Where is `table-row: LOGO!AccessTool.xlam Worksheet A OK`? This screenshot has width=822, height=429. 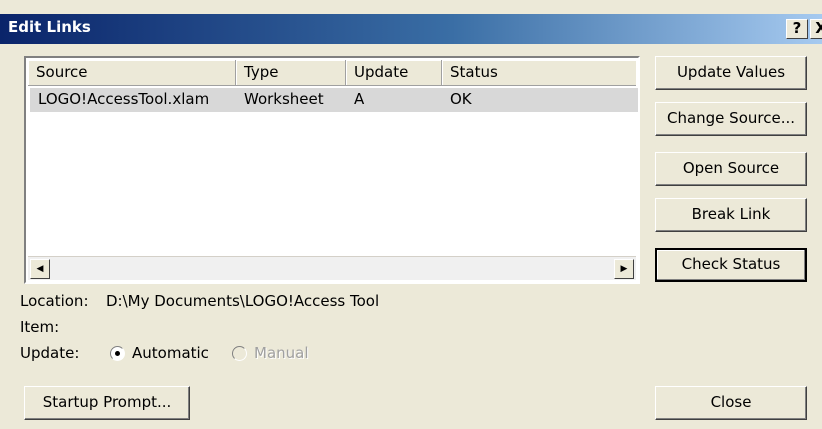
table-row: LOGO!AccessTool.xlam Worksheet A OK is located at coordinates (334, 100).